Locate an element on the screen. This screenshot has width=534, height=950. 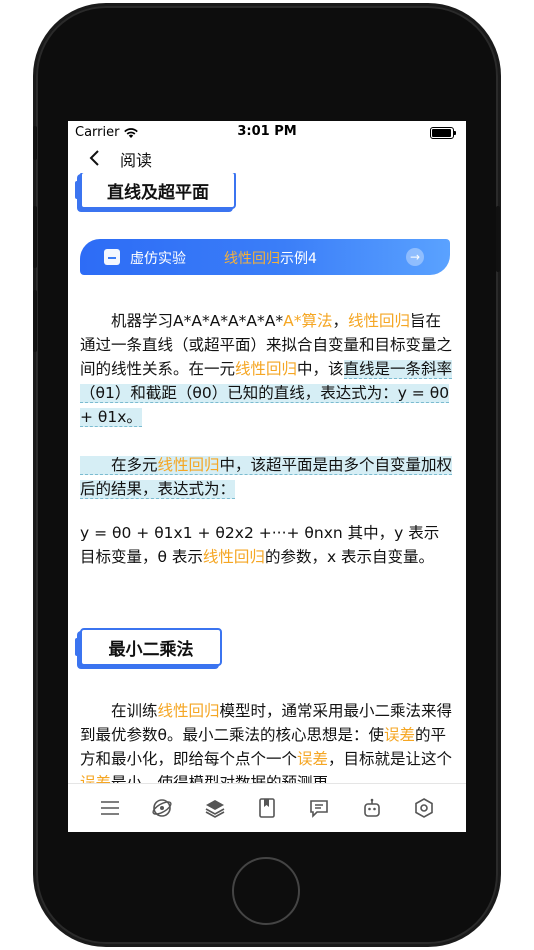
layers-icon is located at coordinates (215, 809).